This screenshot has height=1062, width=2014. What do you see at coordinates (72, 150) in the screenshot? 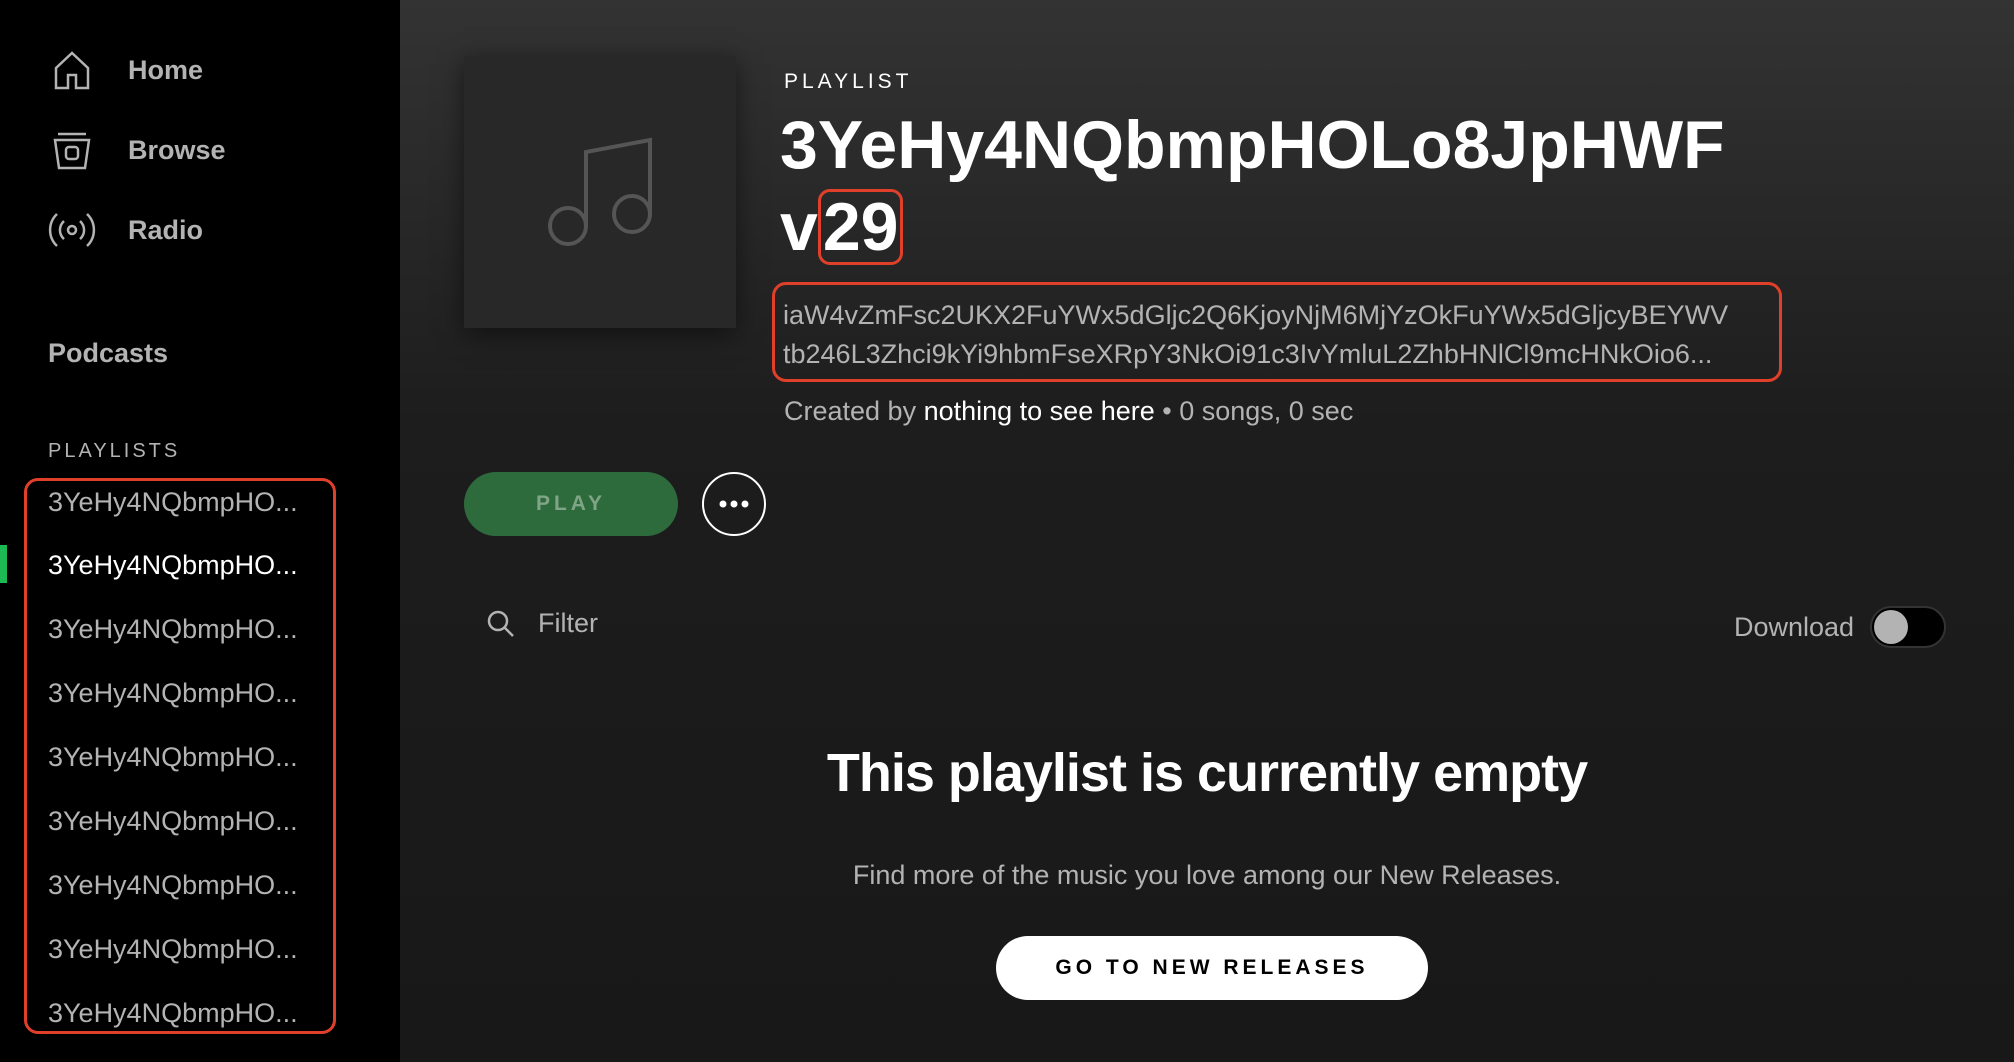
I see `browse-icon` at bounding box center [72, 150].